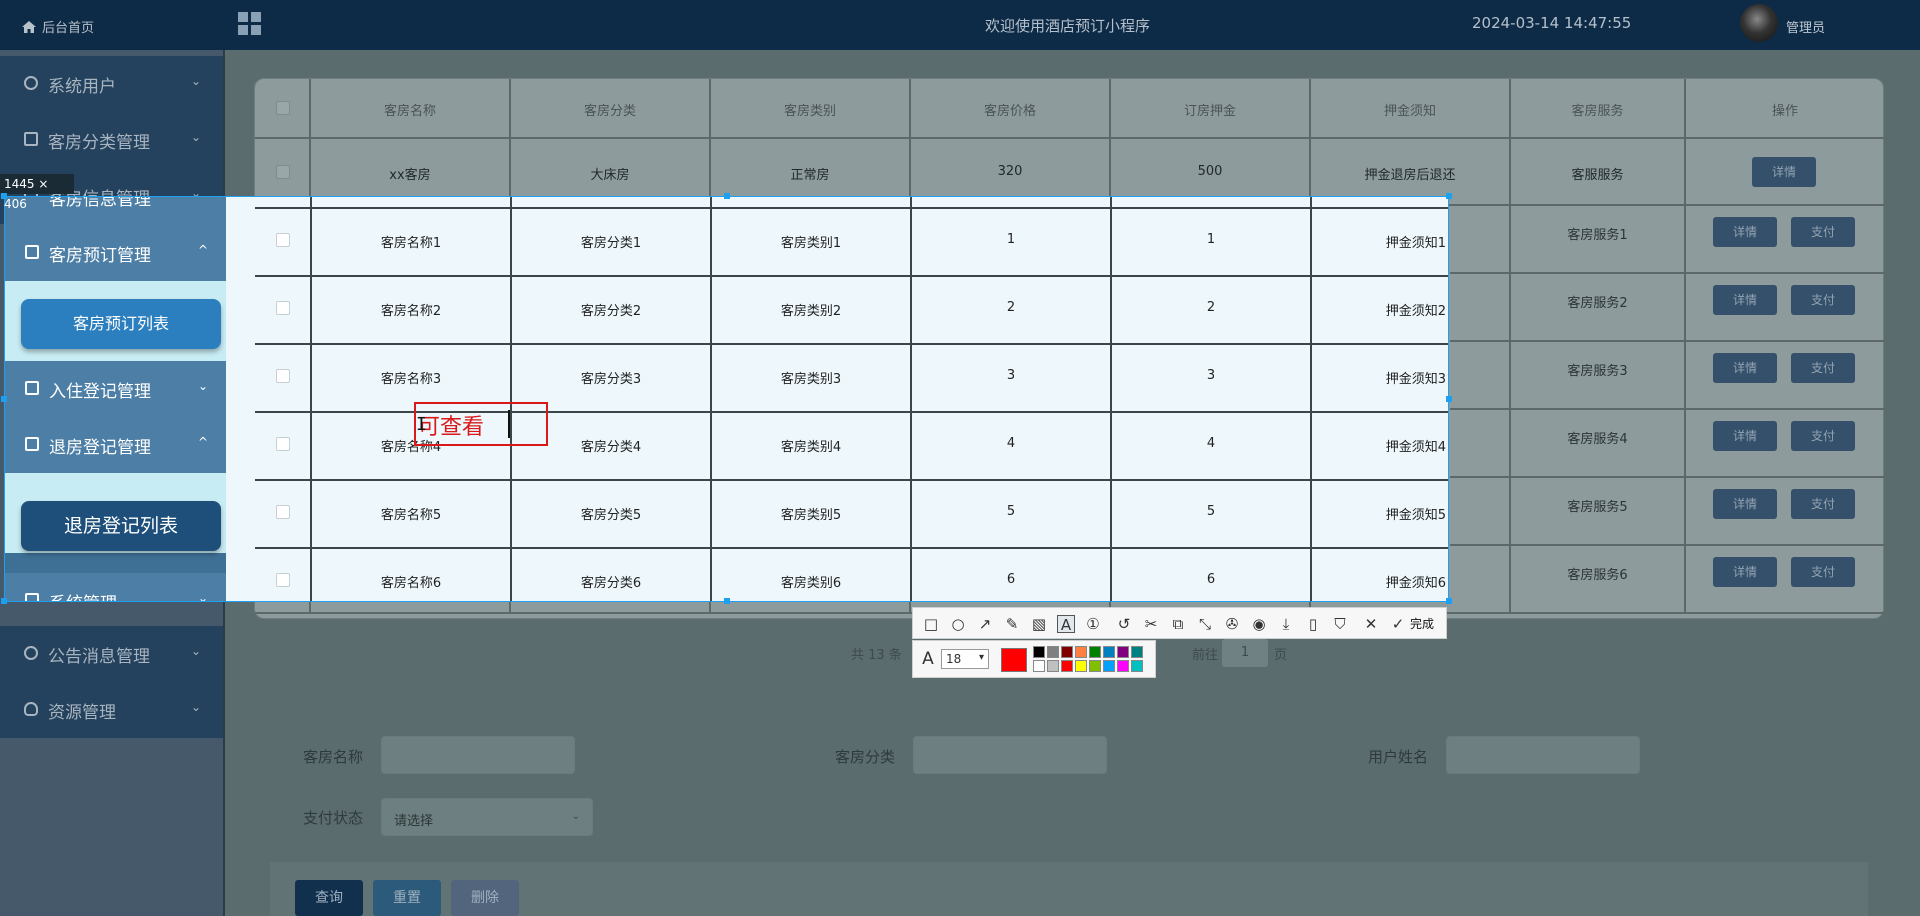 The width and height of the screenshot is (1920, 916). What do you see at coordinates (1232, 624) in the screenshot?
I see `pin-icon: ✇` at bounding box center [1232, 624].